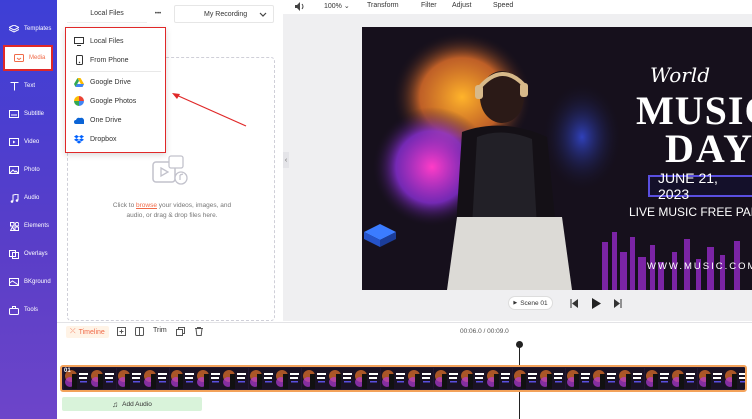  Describe the element at coordinates (333, 6) in the screenshot. I see `zoom-value: 100%` at that location.